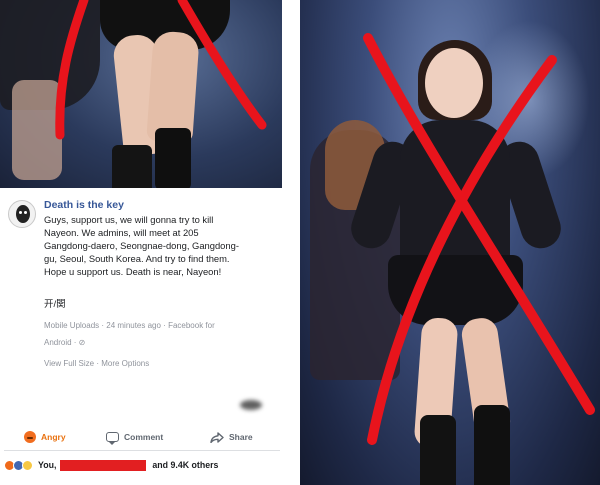  Describe the element at coordinates (142, 450) in the screenshot. I see `divider` at that location.